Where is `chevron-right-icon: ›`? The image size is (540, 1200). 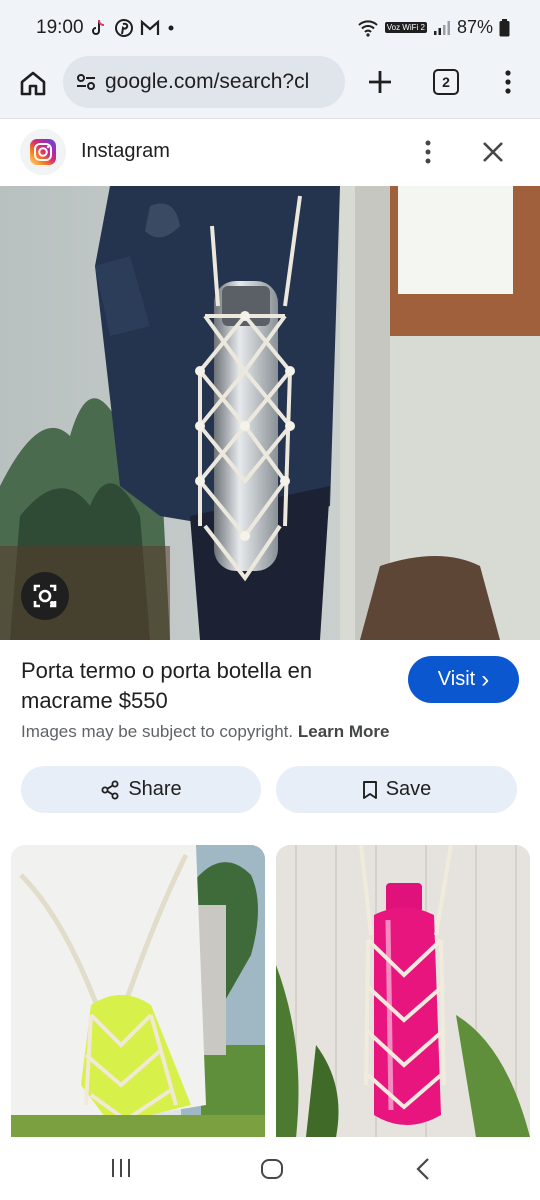
chevron-right-icon: › is located at coordinates (485, 679).